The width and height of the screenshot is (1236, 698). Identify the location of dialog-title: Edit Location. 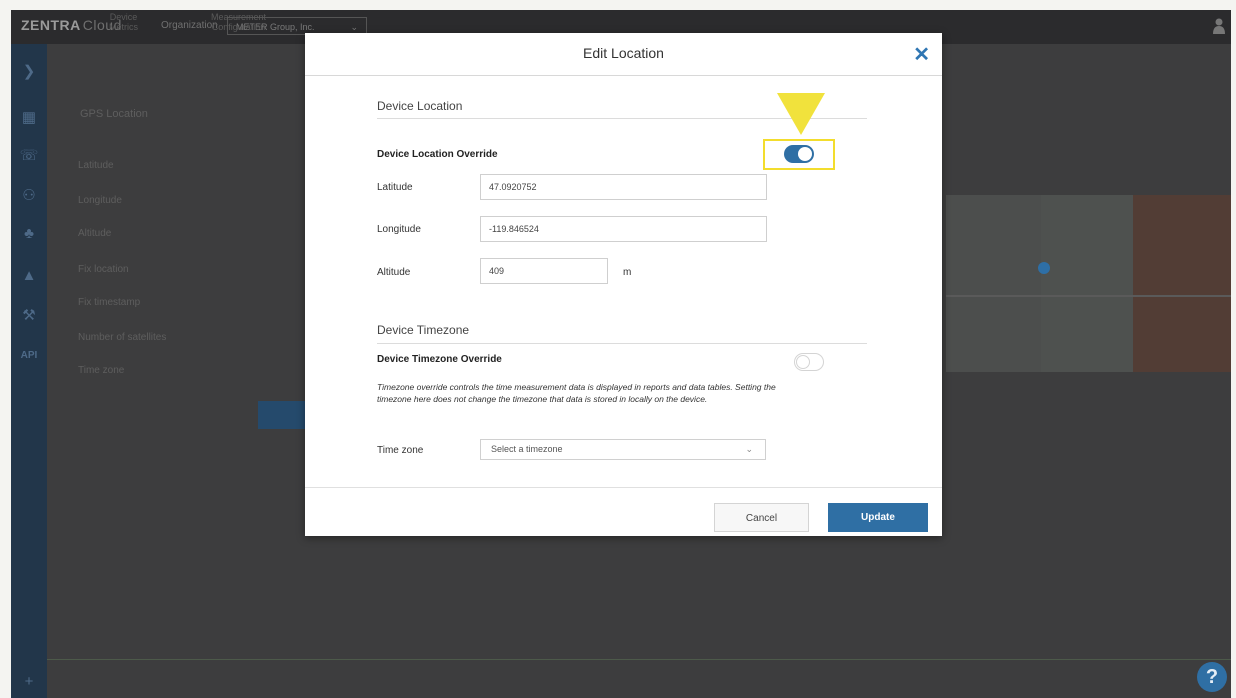
(623, 53).